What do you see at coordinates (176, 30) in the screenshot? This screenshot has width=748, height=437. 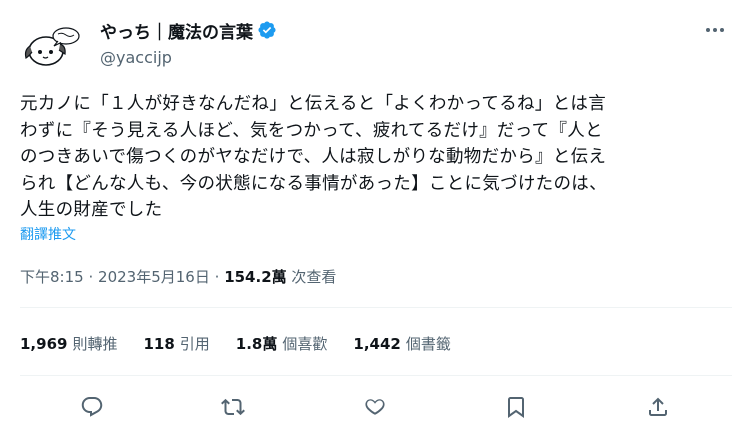 I see `author-display-name: やっち｜魔法の言葉` at bounding box center [176, 30].